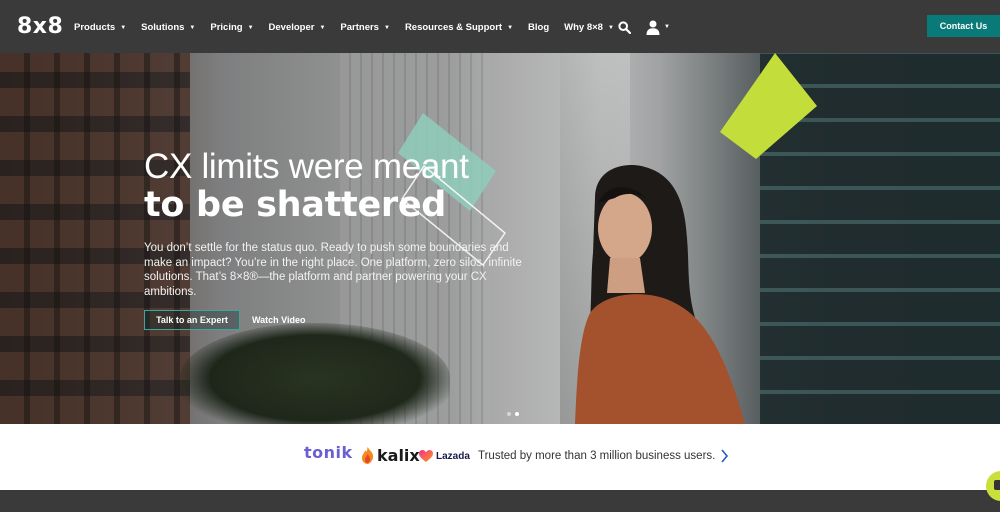 This screenshot has width=1000, height=512. What do you see at coordinates (426, 456) in the screenshot?
I see `heart-icon` at bounding box center [426, 456].